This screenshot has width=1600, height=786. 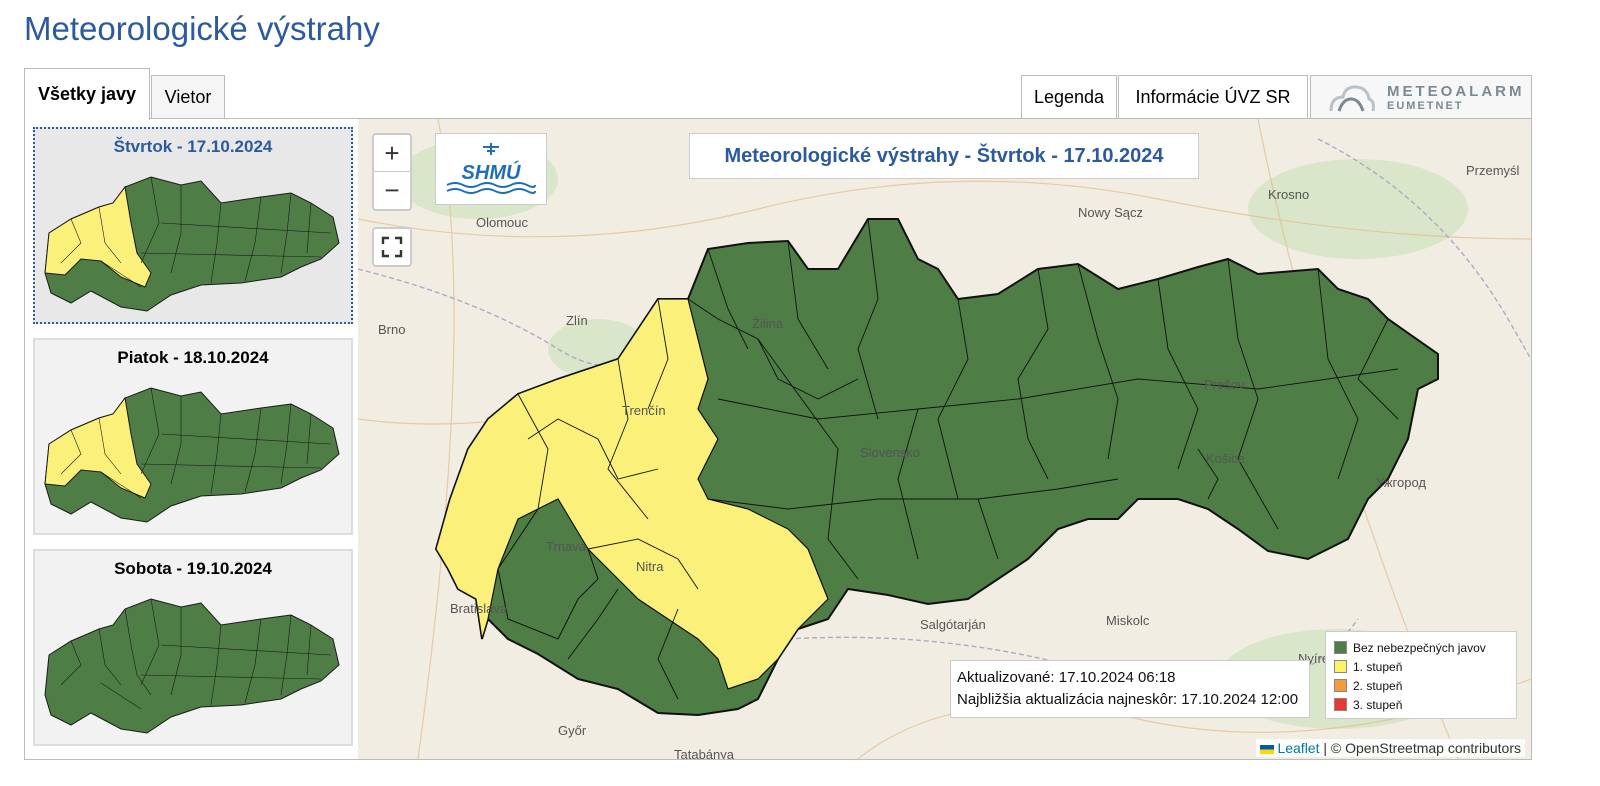 I want to click on day-label: Štvrtok - 17.10.2024, so click(x=193, y=146).